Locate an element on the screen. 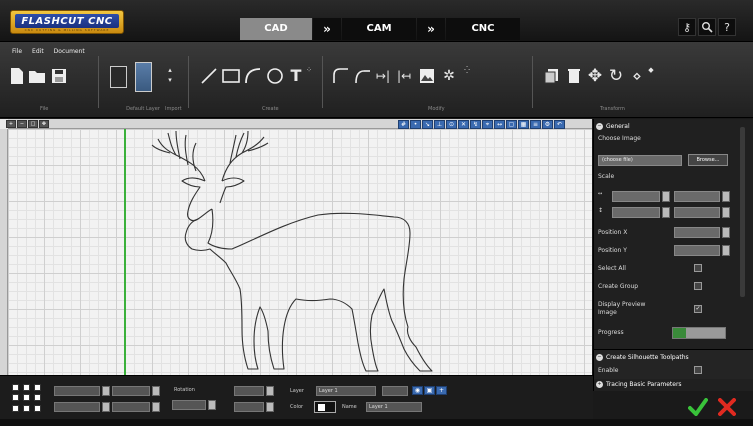 This screenshot has width=753, height=426. trim-tool-icon: ↦| is located at coordinates (383, 76).